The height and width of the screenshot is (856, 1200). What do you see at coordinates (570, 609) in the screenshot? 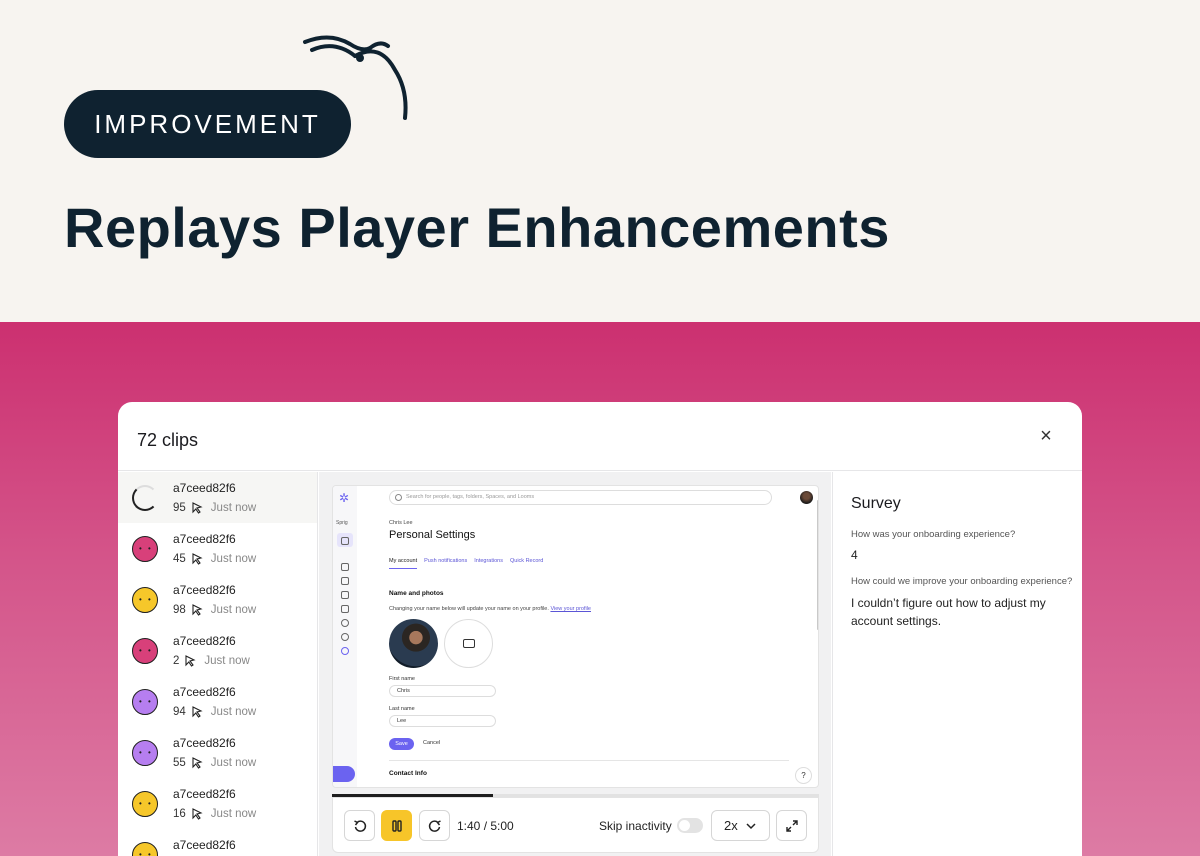
I see `screen-profile-link: View your profile` at bounding box center [570, 609].